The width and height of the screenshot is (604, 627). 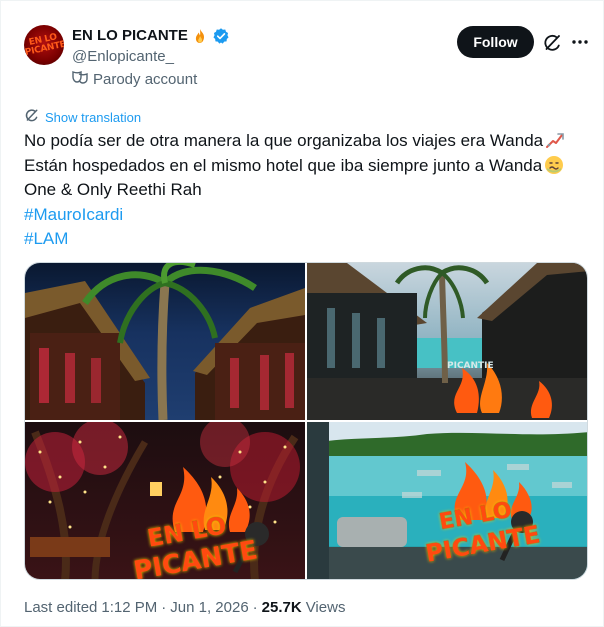 I want to click on avatar-logo-text: EN LO PICANTE, so click(x=44, y=45).